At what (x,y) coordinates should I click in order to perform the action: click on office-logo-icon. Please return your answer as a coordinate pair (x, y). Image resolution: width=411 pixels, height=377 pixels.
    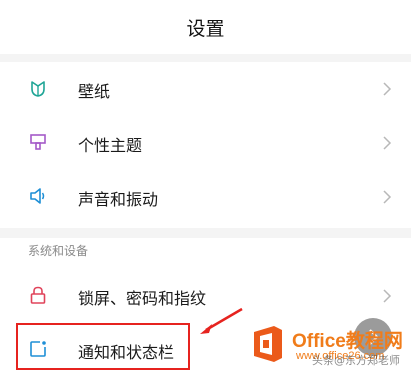
    Looking at the image, I should click on (268, 344).